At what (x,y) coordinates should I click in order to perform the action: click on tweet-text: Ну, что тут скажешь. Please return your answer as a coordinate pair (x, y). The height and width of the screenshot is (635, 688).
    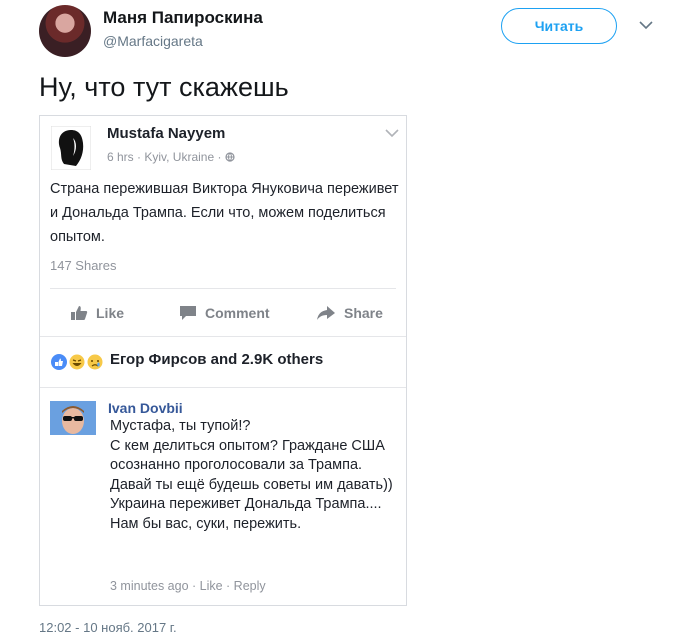
    Looking at the image, I should click on (164, 87).